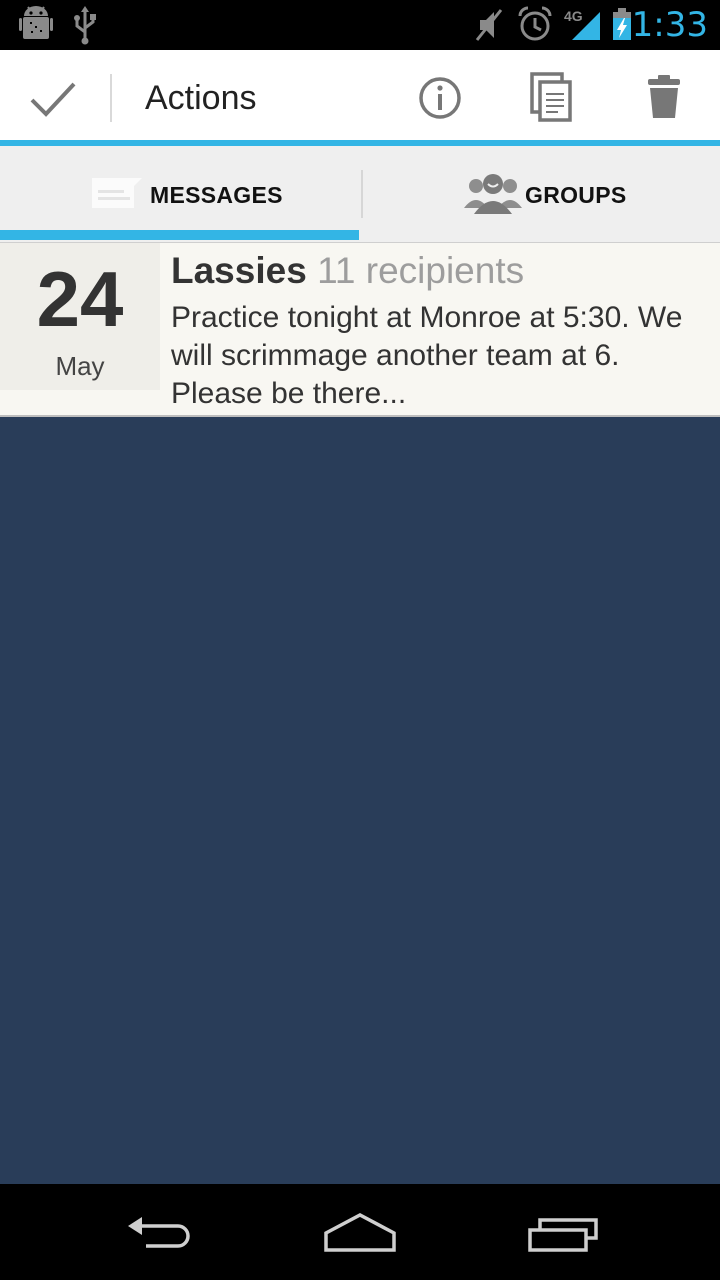 Image resolution: width=720 pixels, height=1280 pixels. Describe the element at coordinates (117, 193) in the screenshot. I see `message-icon` at that location.